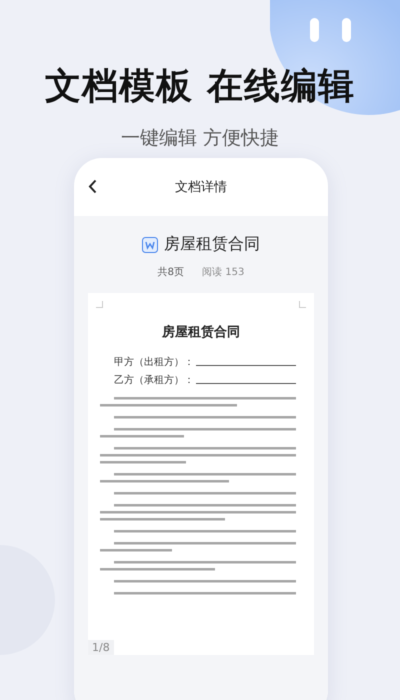  What do you see at coordinates (201, 332) in the screenshot?
I see `page-title: 房屋租赁合同` at bounding box center [201, 332].